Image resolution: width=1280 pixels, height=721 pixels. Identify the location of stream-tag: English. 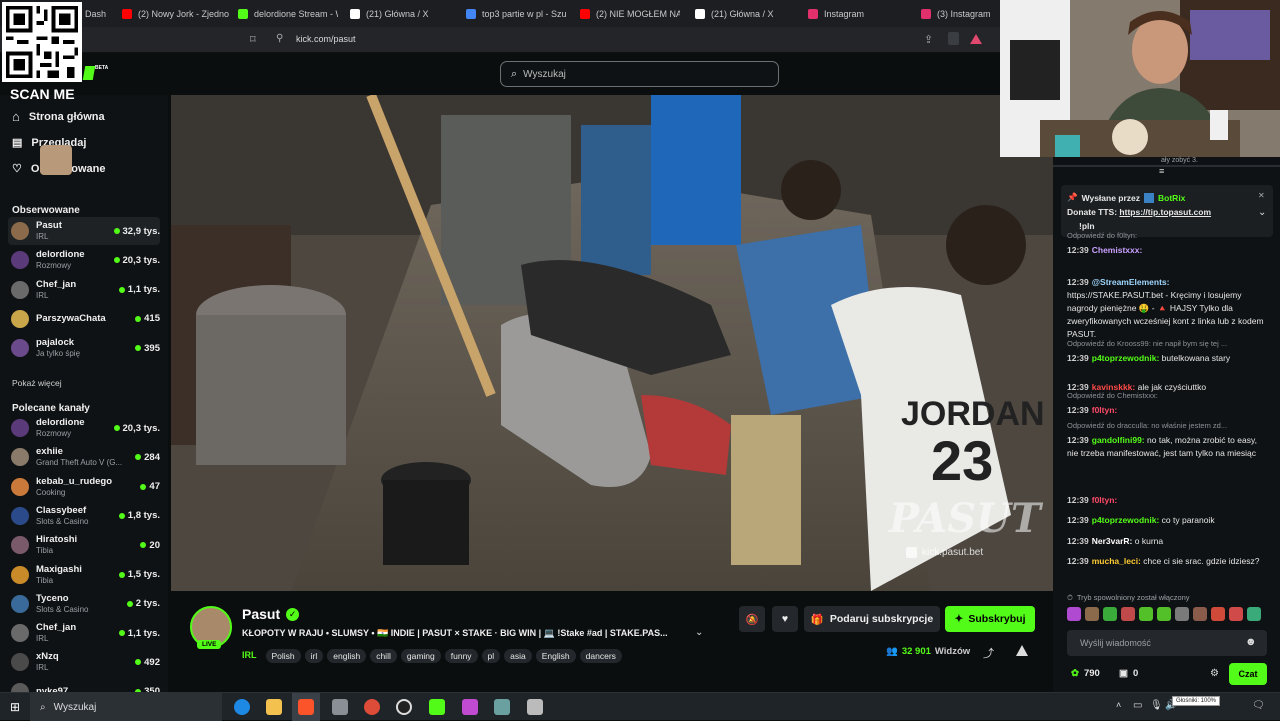
(555, 656).